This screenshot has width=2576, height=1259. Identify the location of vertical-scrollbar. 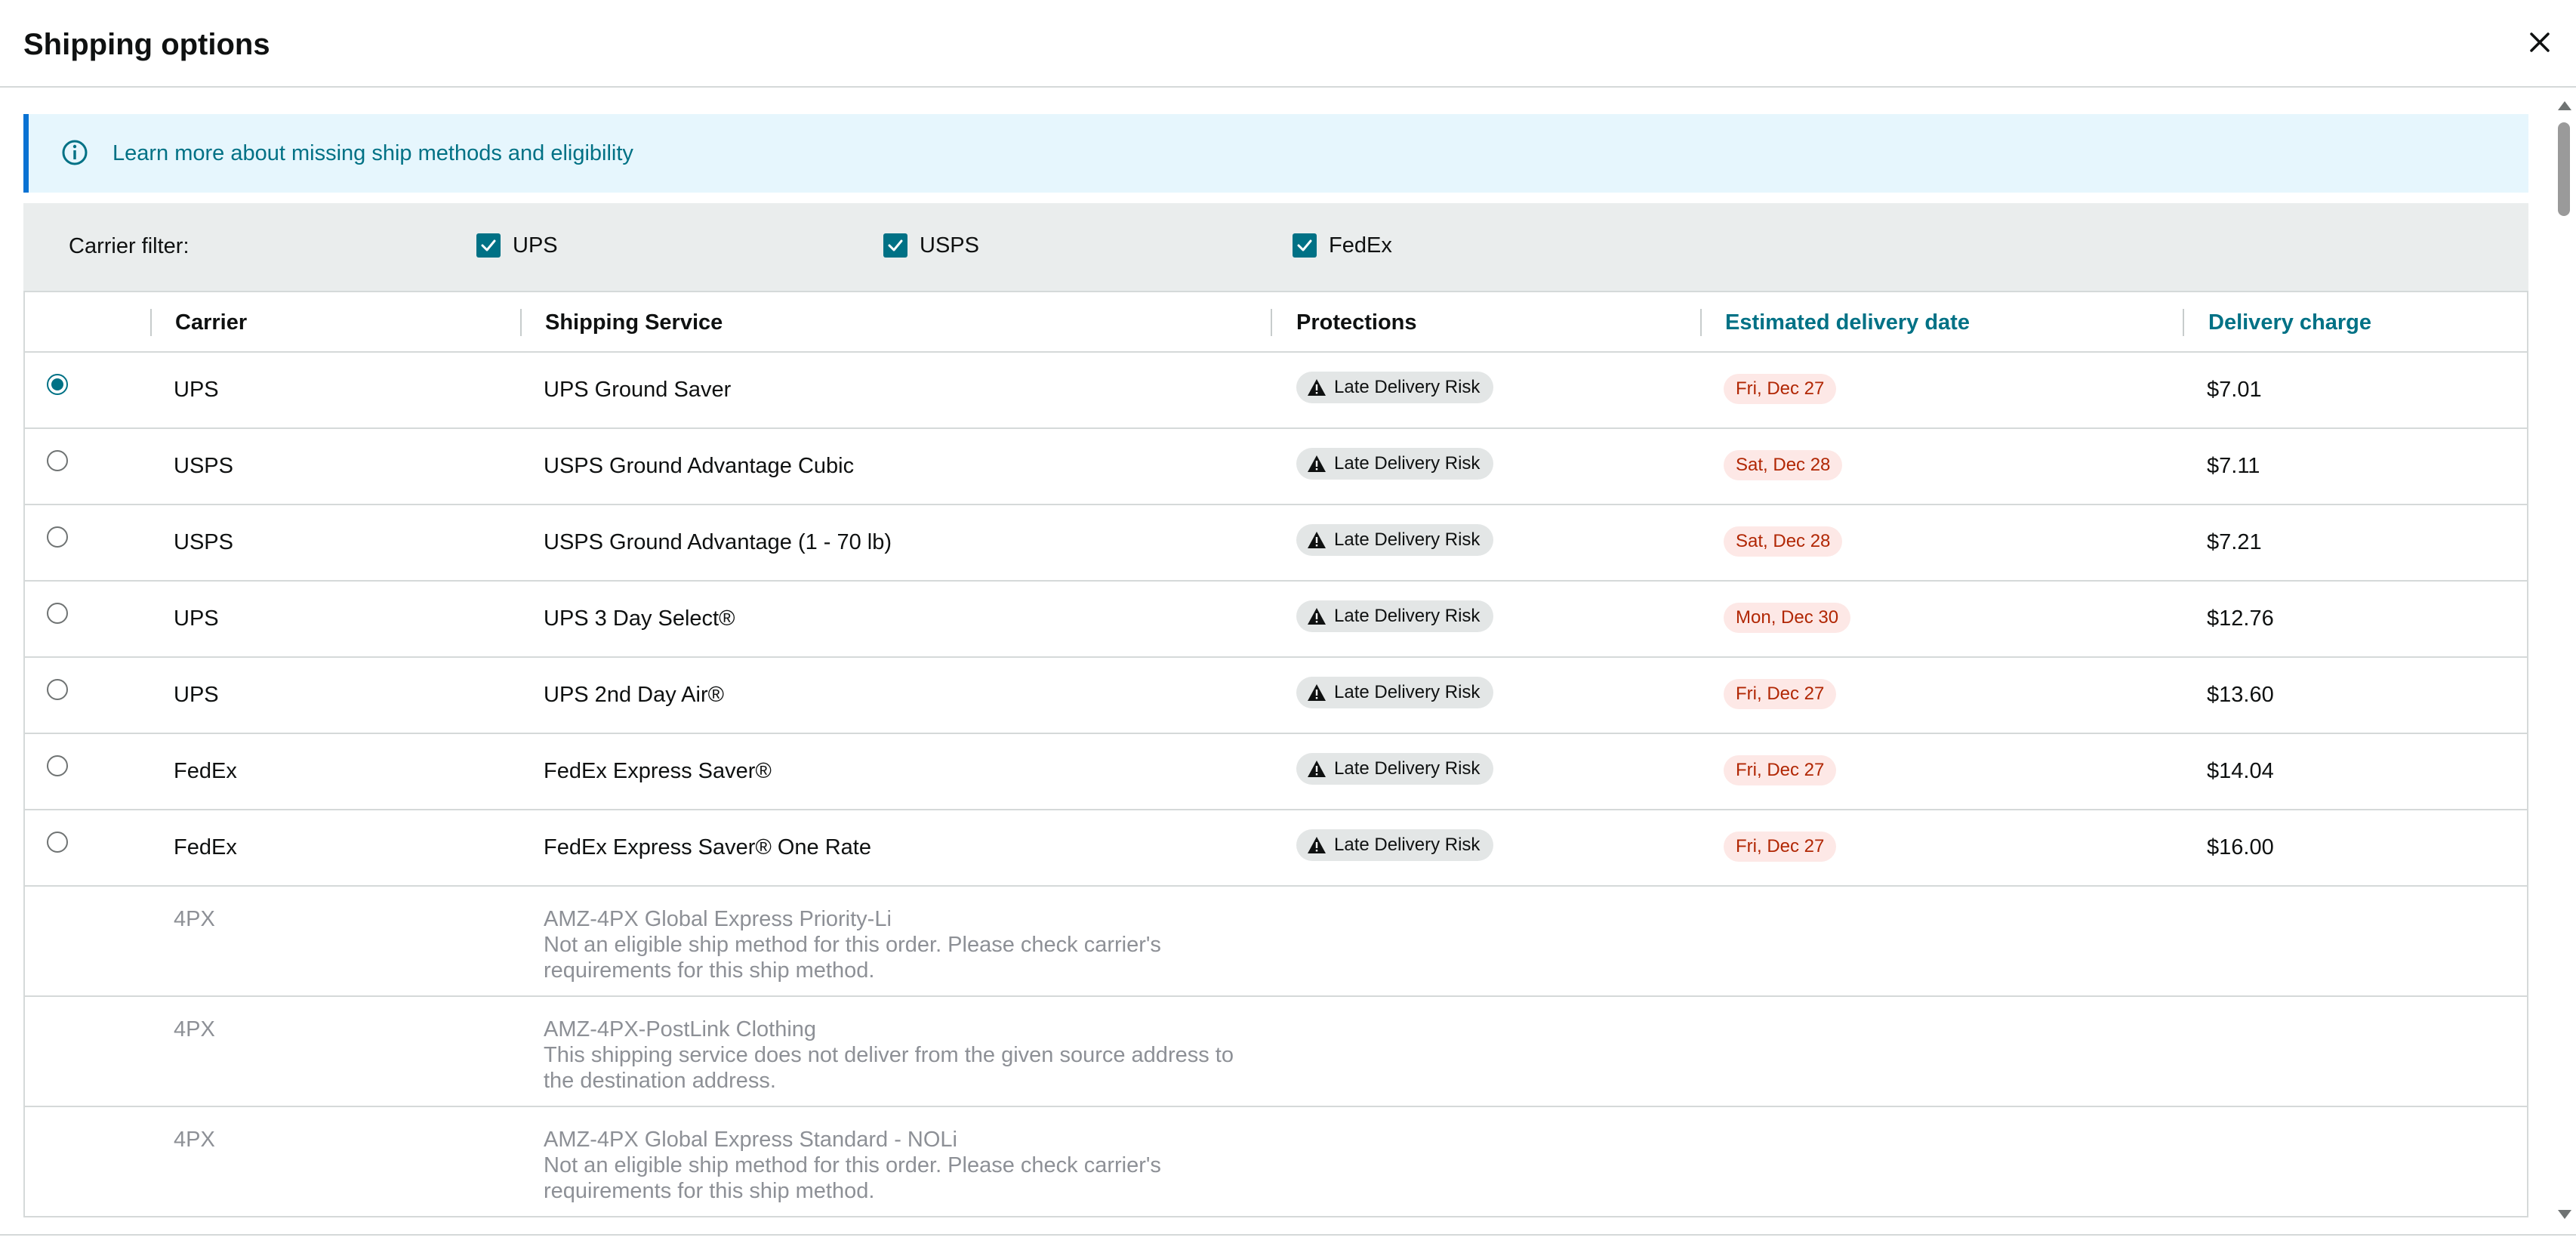
(2564, 661).